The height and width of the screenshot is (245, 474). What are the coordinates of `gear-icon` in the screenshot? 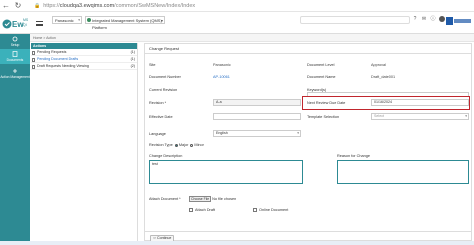 It's located at (15, 39).